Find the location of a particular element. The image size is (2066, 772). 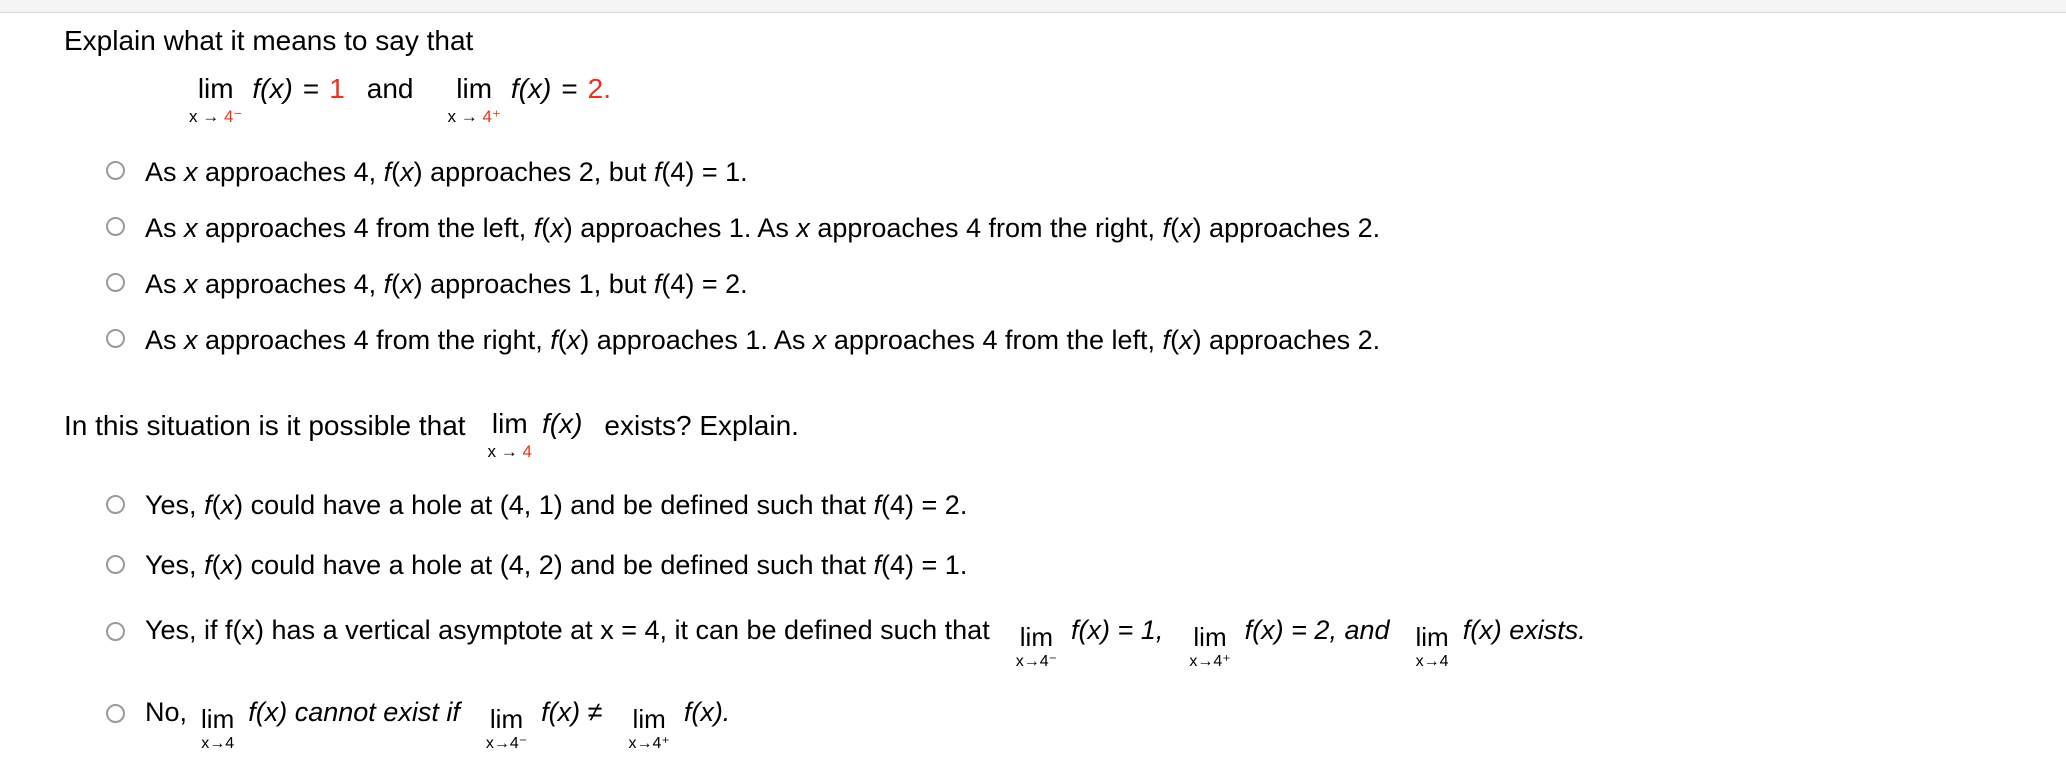

limit-right-plus: lim x → 4⁺ is located at coordinates (473, 100).